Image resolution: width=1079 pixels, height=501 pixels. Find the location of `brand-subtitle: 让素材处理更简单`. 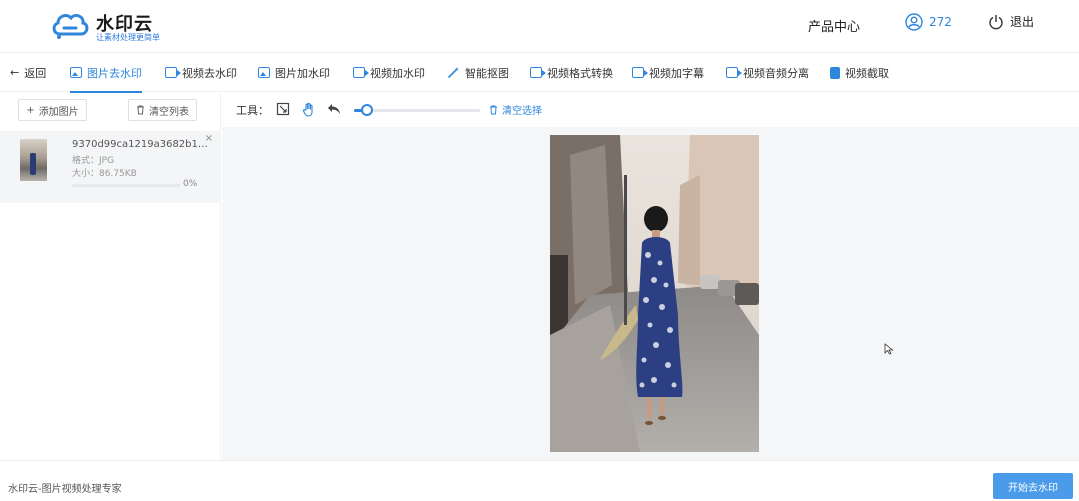

brand-subtitle: 让素材处理更简单 is located at coordinates (128, 37).